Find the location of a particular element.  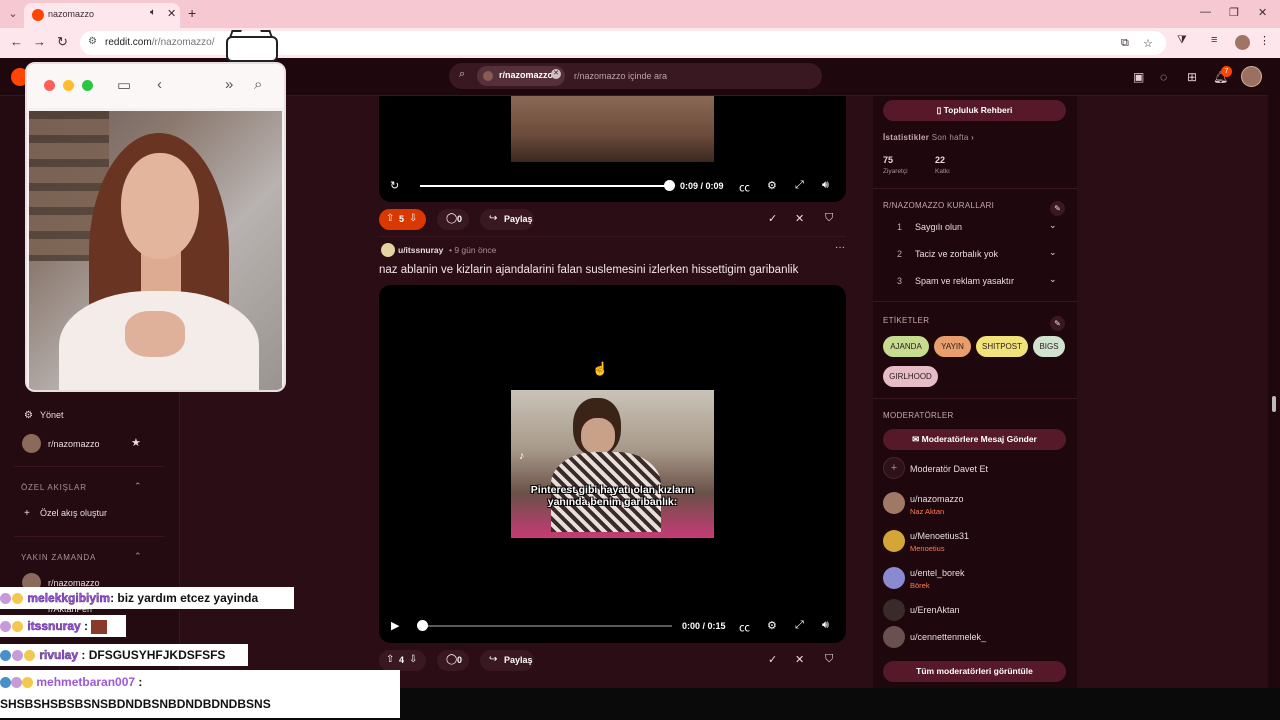

minimize-icon: — is located at coordinates (1205, 12).